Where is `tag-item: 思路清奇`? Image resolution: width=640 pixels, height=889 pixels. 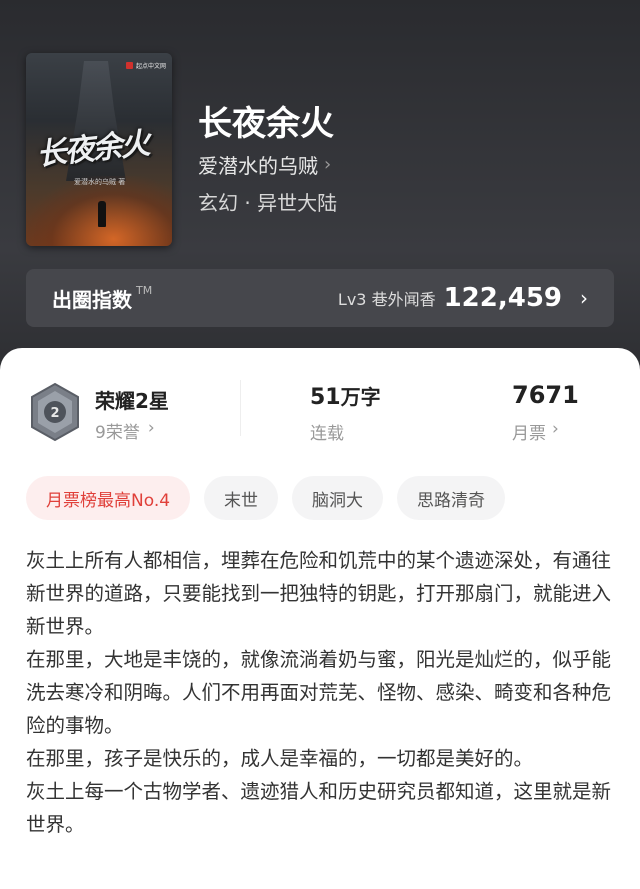
tag-item: 思路清奇 is located at coordinates (451, 498).